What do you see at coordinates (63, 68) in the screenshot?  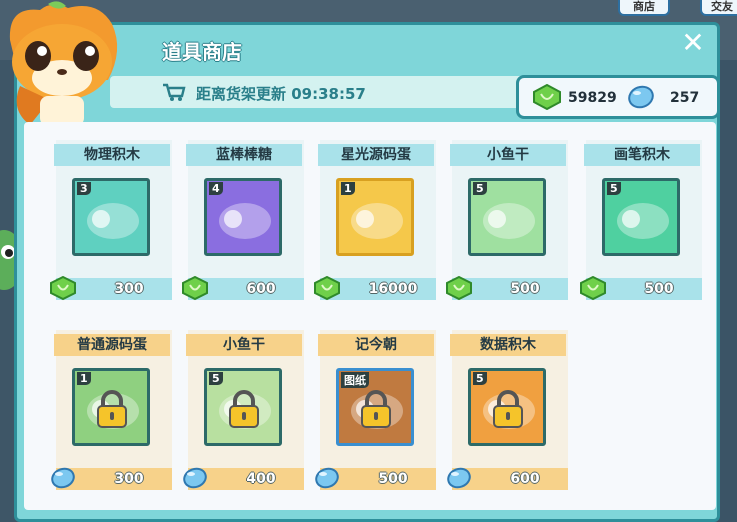 I see `fox-mascot` at bounding box center [63, 68].